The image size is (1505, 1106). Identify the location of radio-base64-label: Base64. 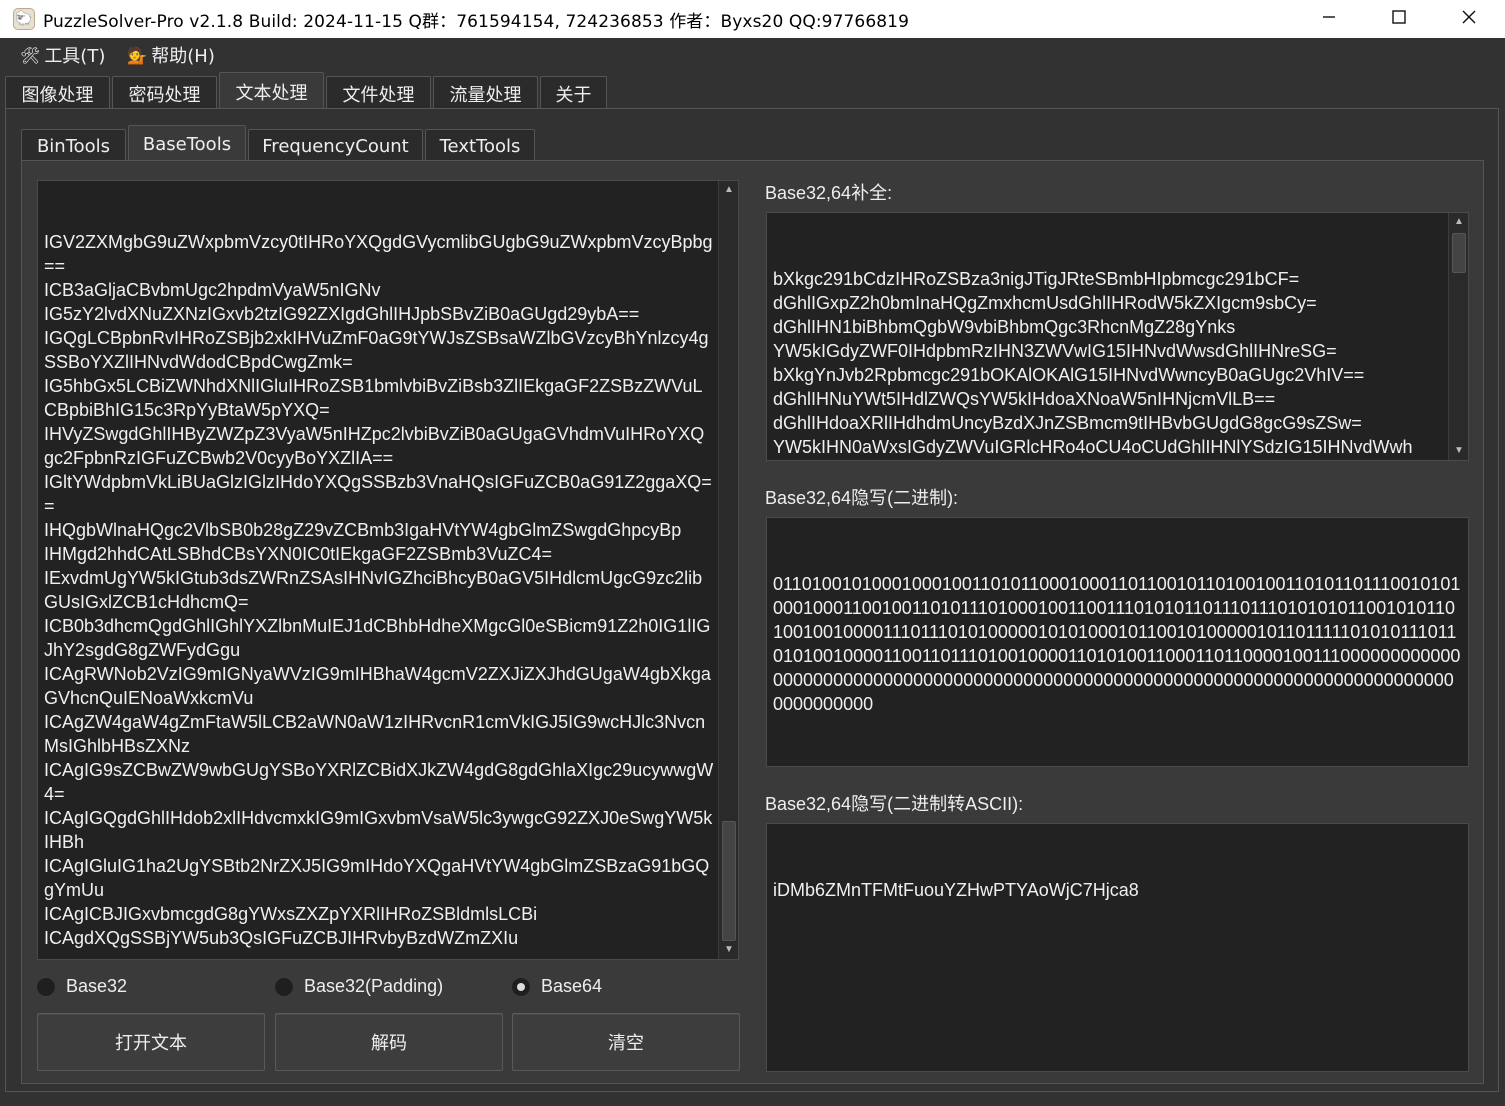
(572, 986).